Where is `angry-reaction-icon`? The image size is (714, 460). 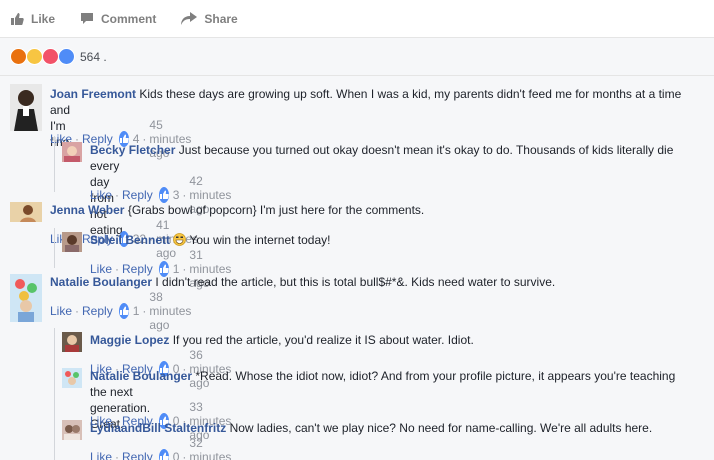
angry-reaction-icon is located at coordinates (18, 56).